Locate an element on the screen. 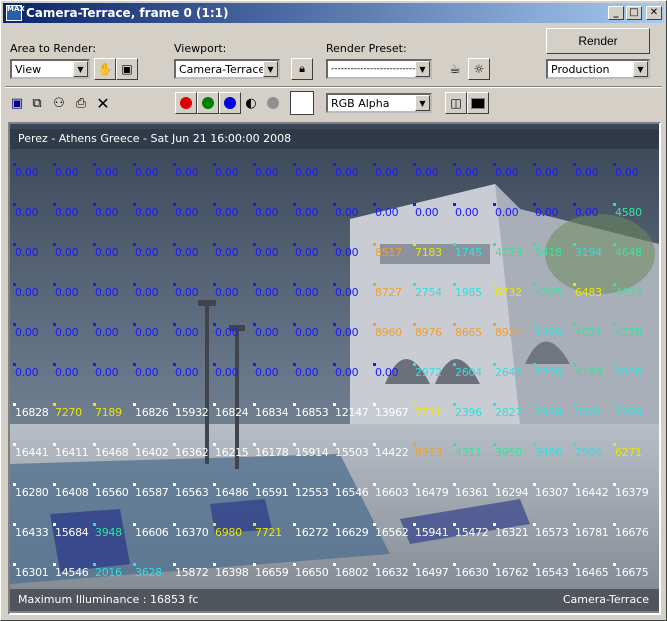 This screenshot has width=667, height=621. black-rect-icon is located at coordinates (478, 103).